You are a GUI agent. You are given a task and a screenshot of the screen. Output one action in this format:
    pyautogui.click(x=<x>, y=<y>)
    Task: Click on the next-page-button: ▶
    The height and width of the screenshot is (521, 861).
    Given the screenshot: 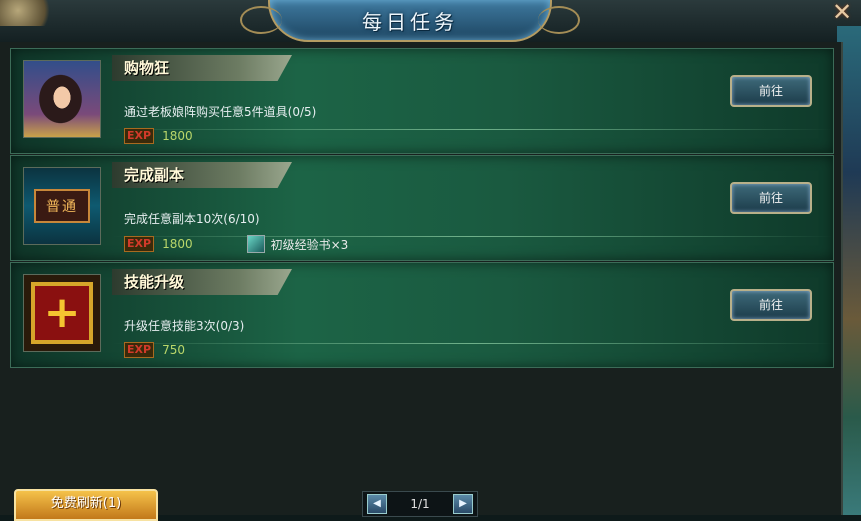 What is the action you would take?
    pyautogui.click(x=463, y=504)
    